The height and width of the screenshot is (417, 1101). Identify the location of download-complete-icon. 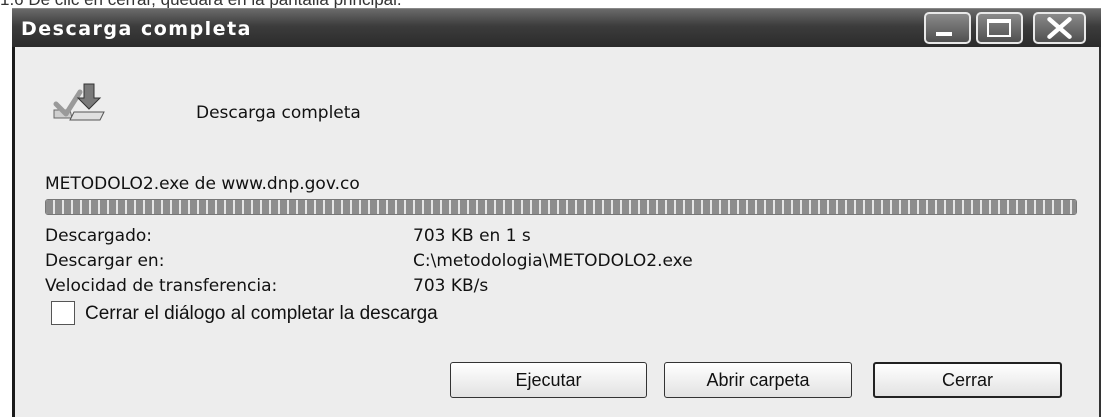
(79, 102).